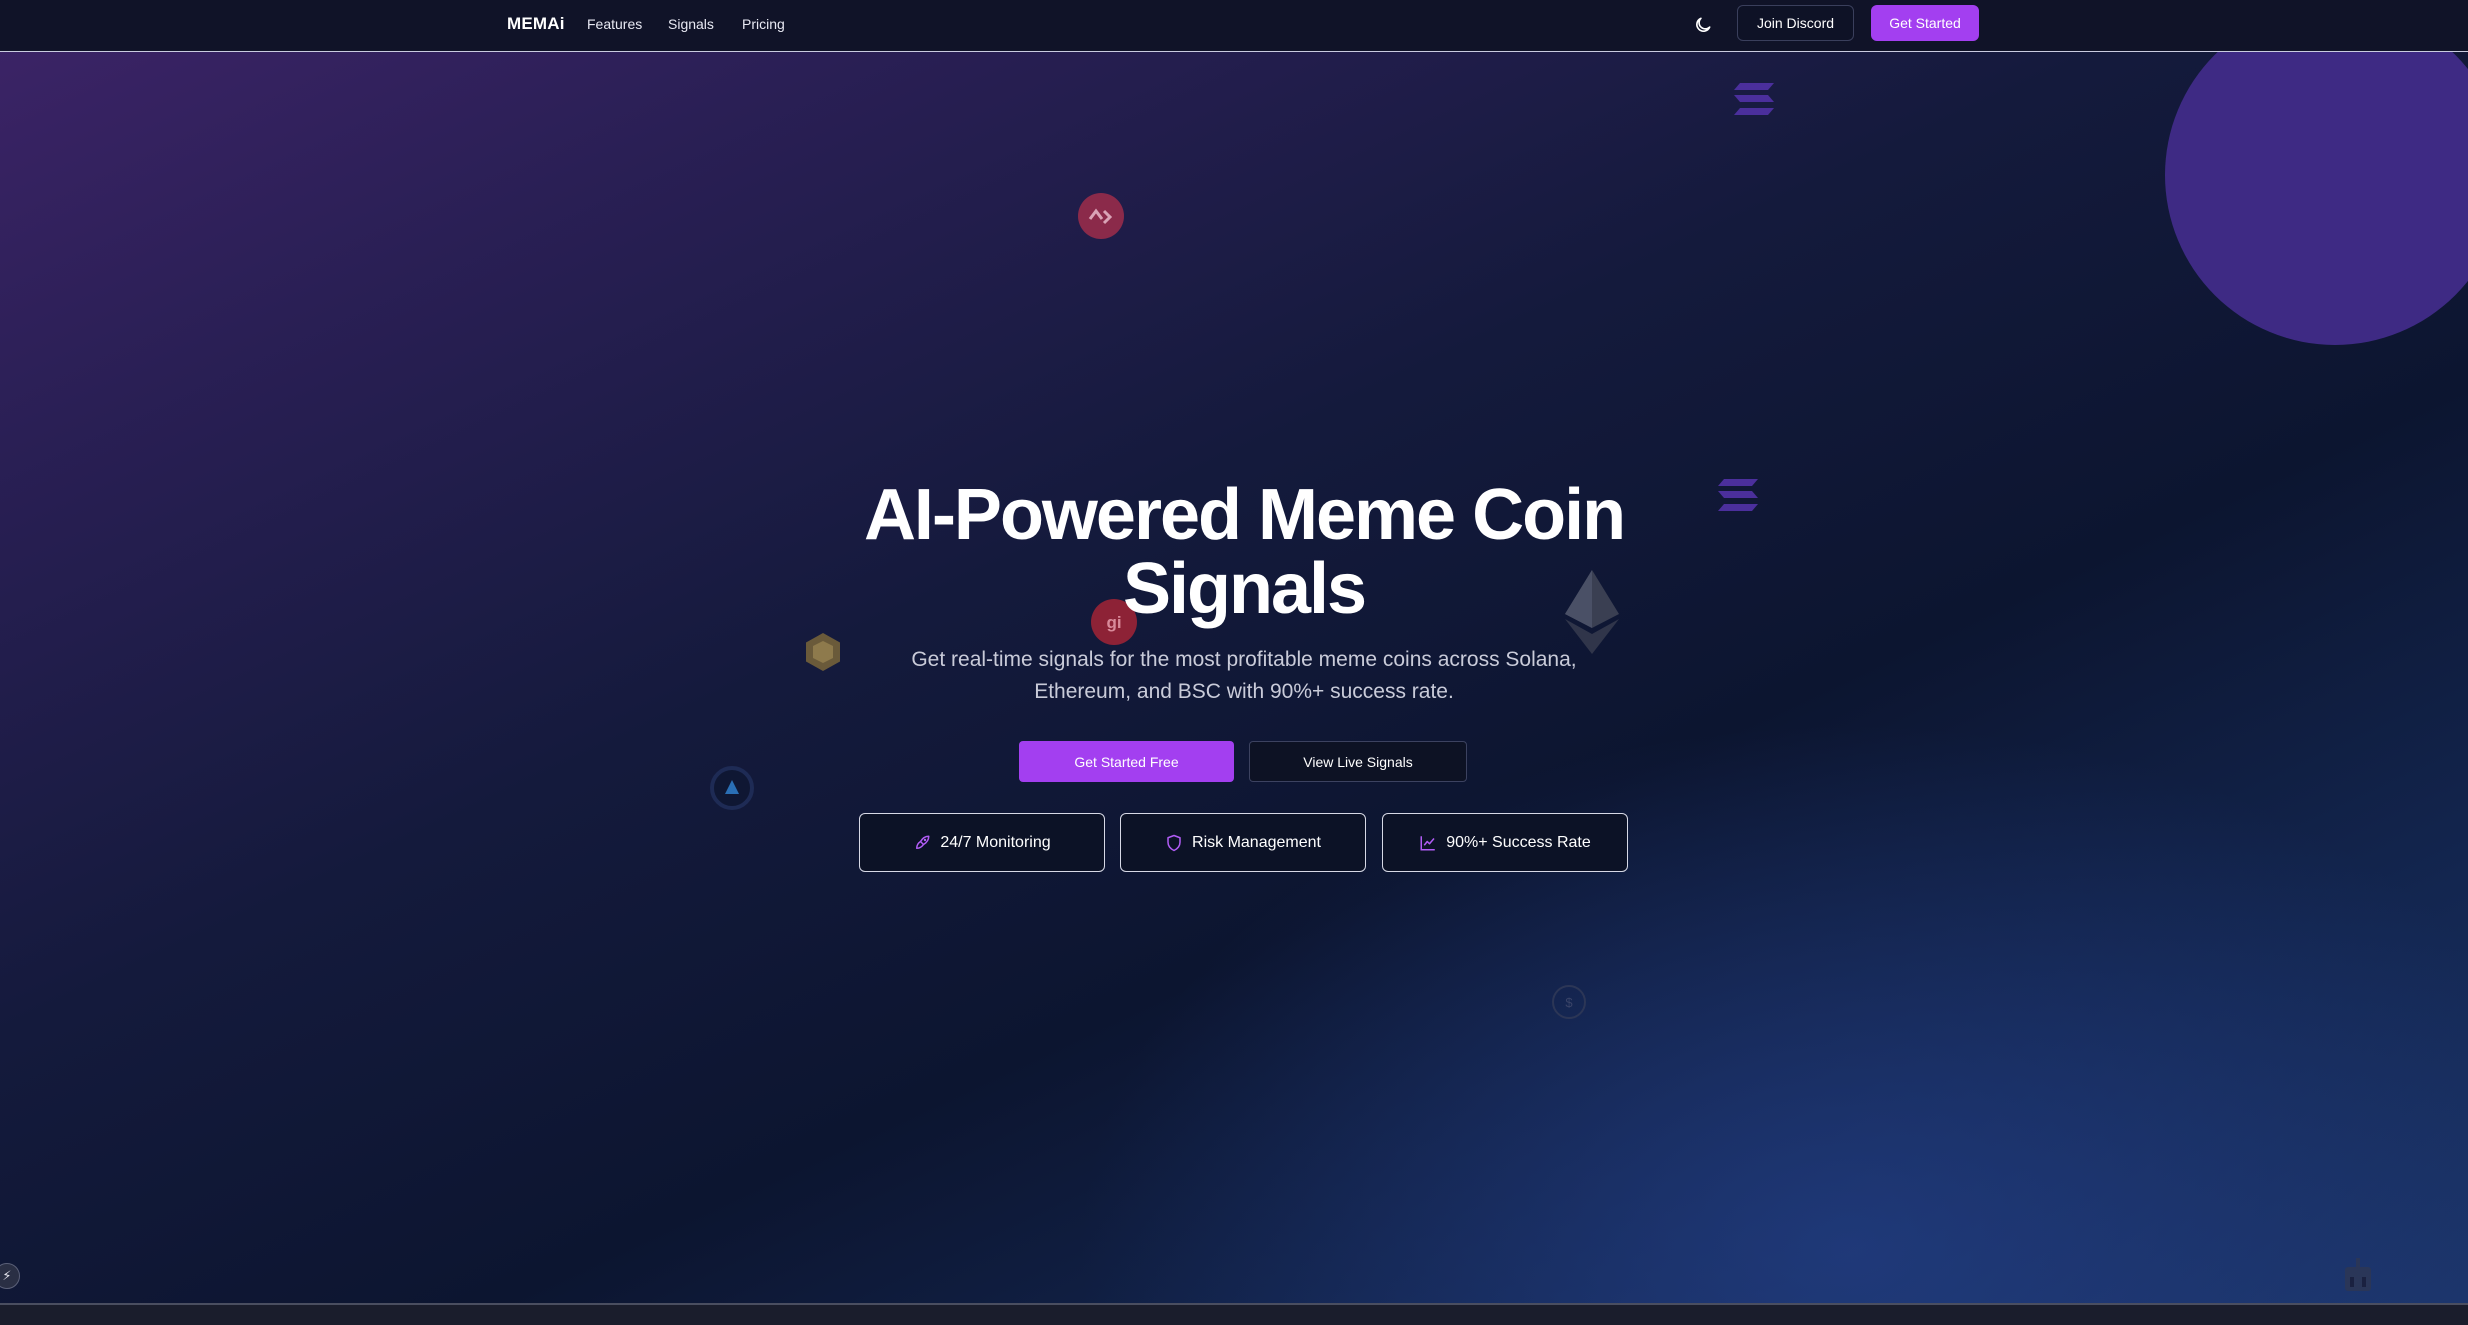  What do you see at coordinates (995, 842) in the screenshot?
I see `feature-label: 24/7 Monitoring` at bounding box center [995, 842].